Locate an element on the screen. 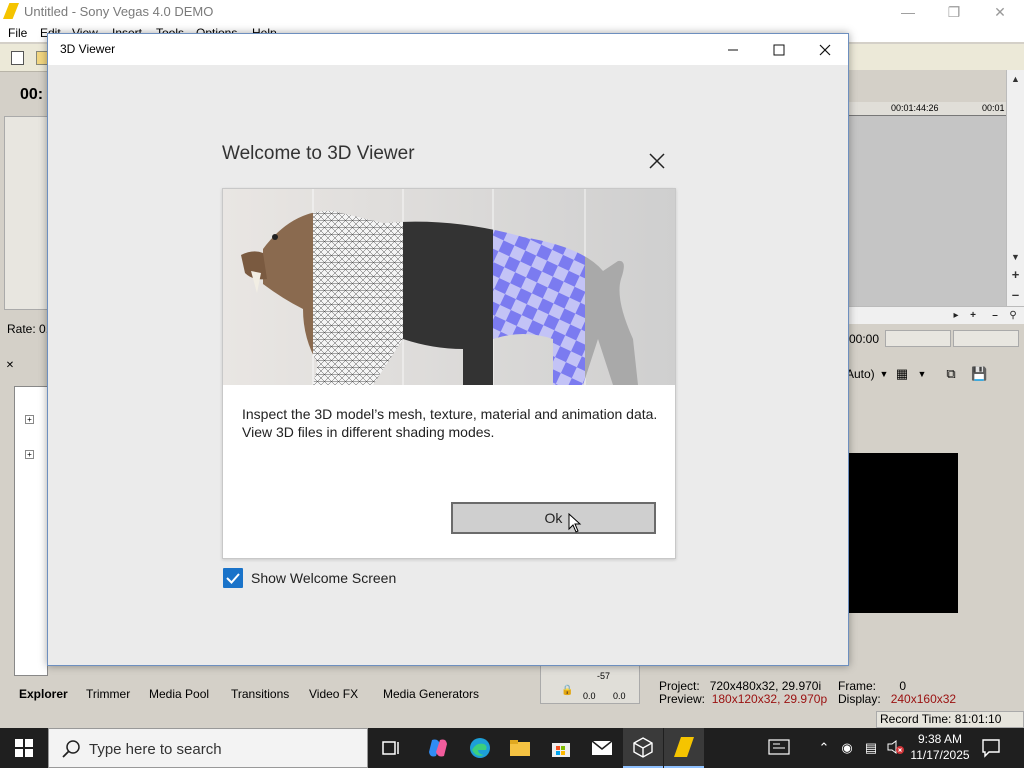 Image resolution: width=1024 pixels, height=768 pixels. project-value: 720x480x32, 29.970i is located at coordinates (765, 686).